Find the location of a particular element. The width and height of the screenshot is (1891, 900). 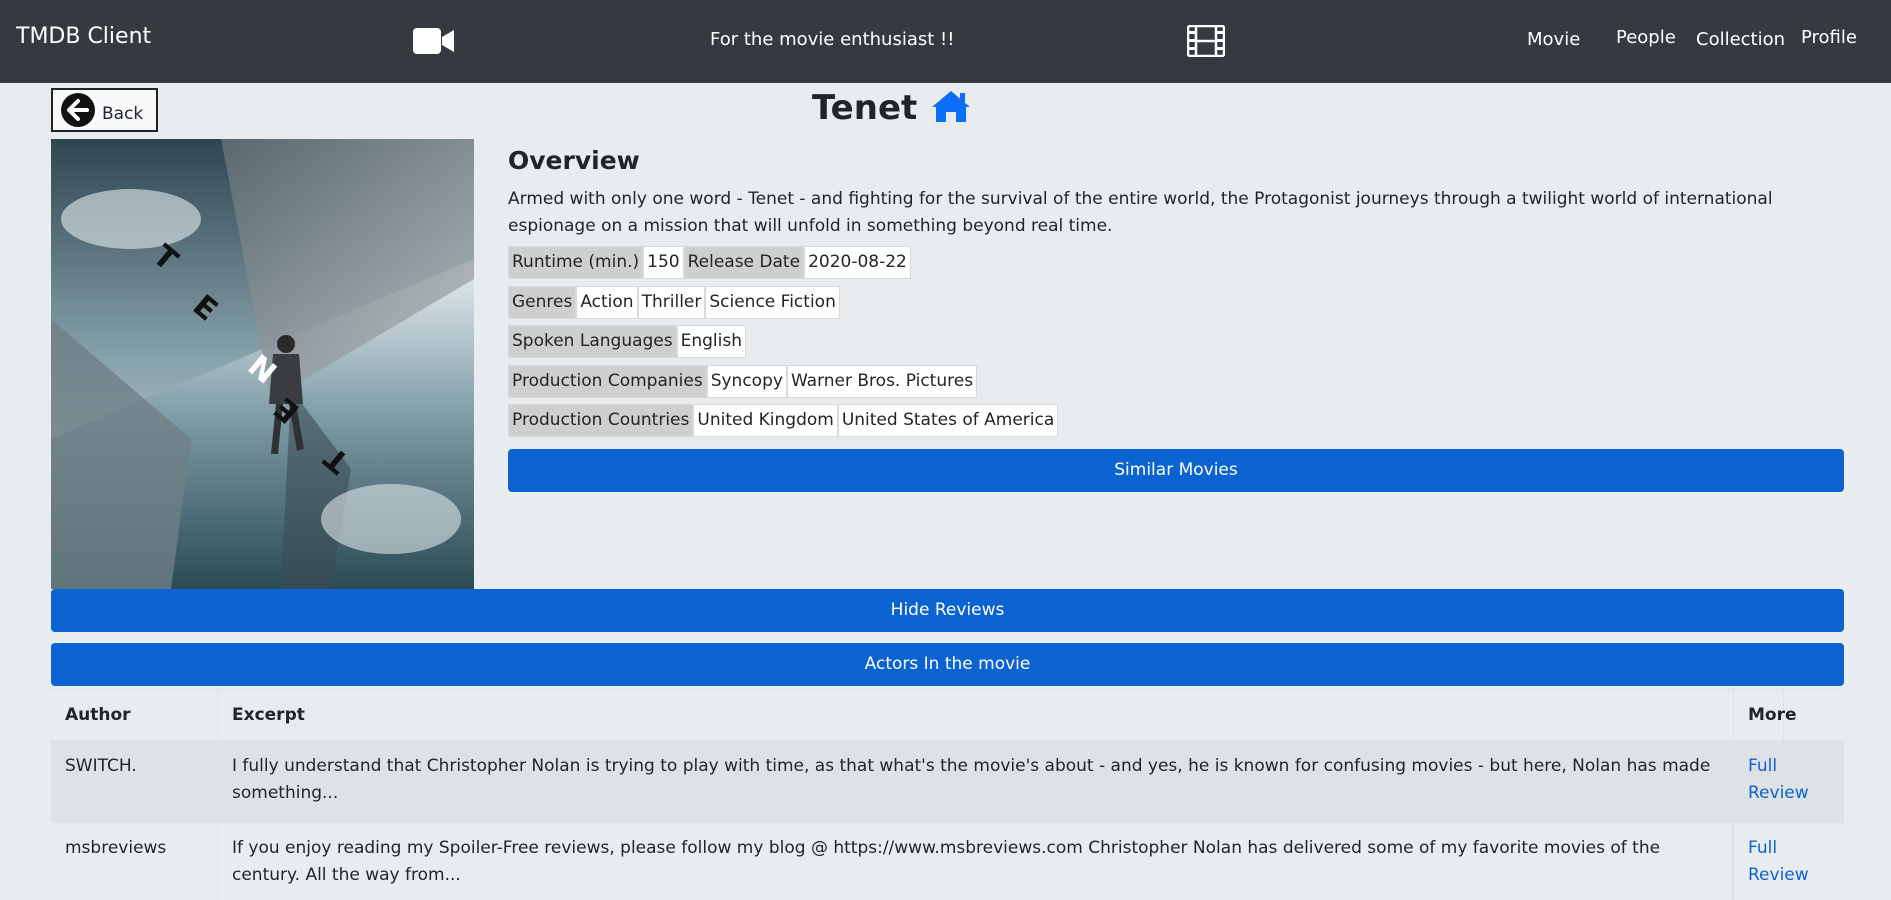

runtime-value: 150 is located at coordinates (663, 262).